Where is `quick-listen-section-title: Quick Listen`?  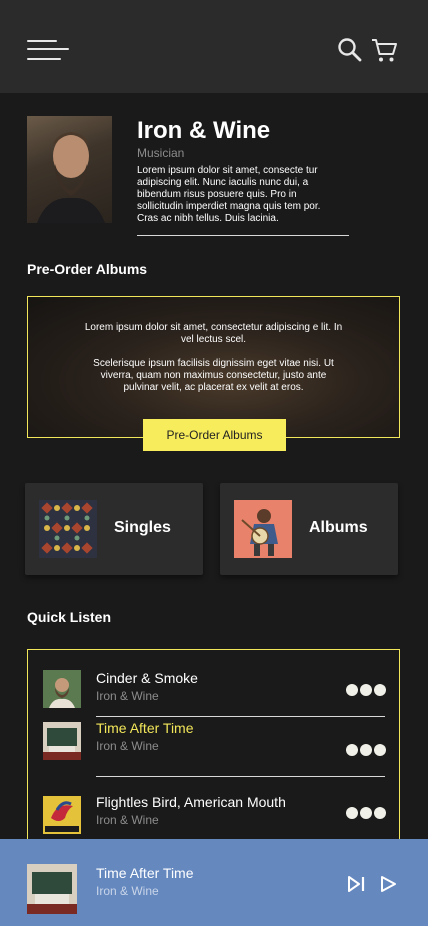
quick-listen-section-title: Quick Listen is located at coordinates (69, 617).